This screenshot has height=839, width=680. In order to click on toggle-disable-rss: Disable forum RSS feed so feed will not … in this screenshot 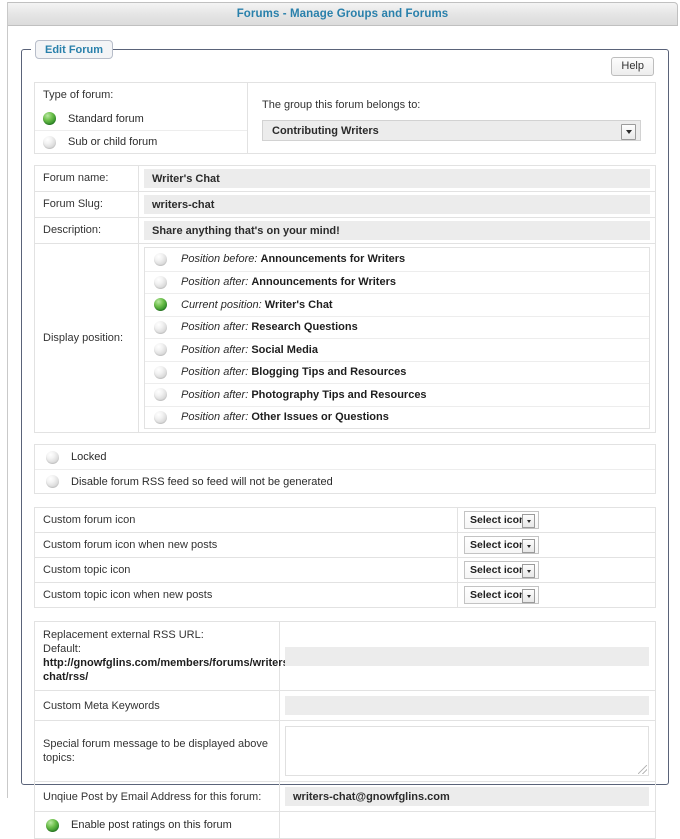, I will do `click(345, 481)`.